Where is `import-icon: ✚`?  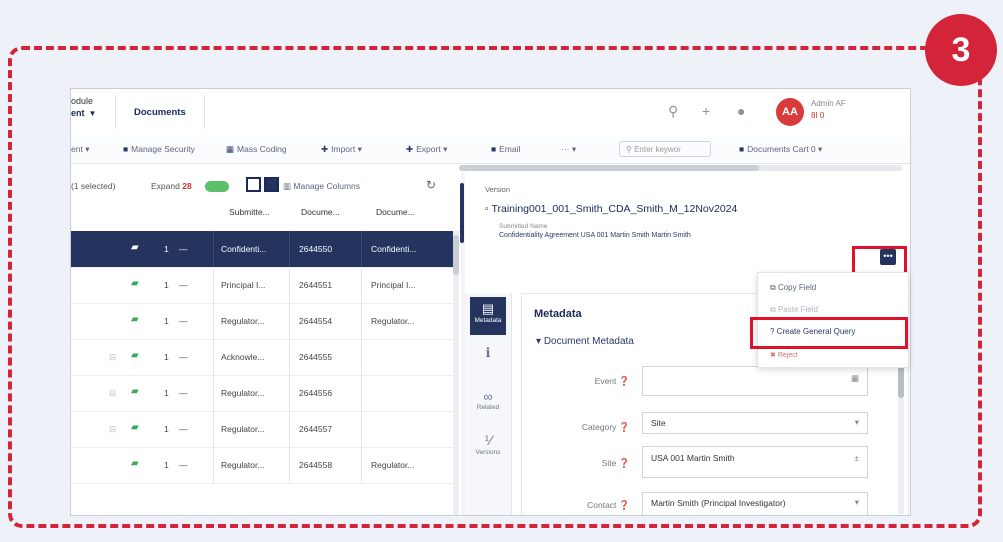 import-icon: ✚ is located at coordinates (325, 149).